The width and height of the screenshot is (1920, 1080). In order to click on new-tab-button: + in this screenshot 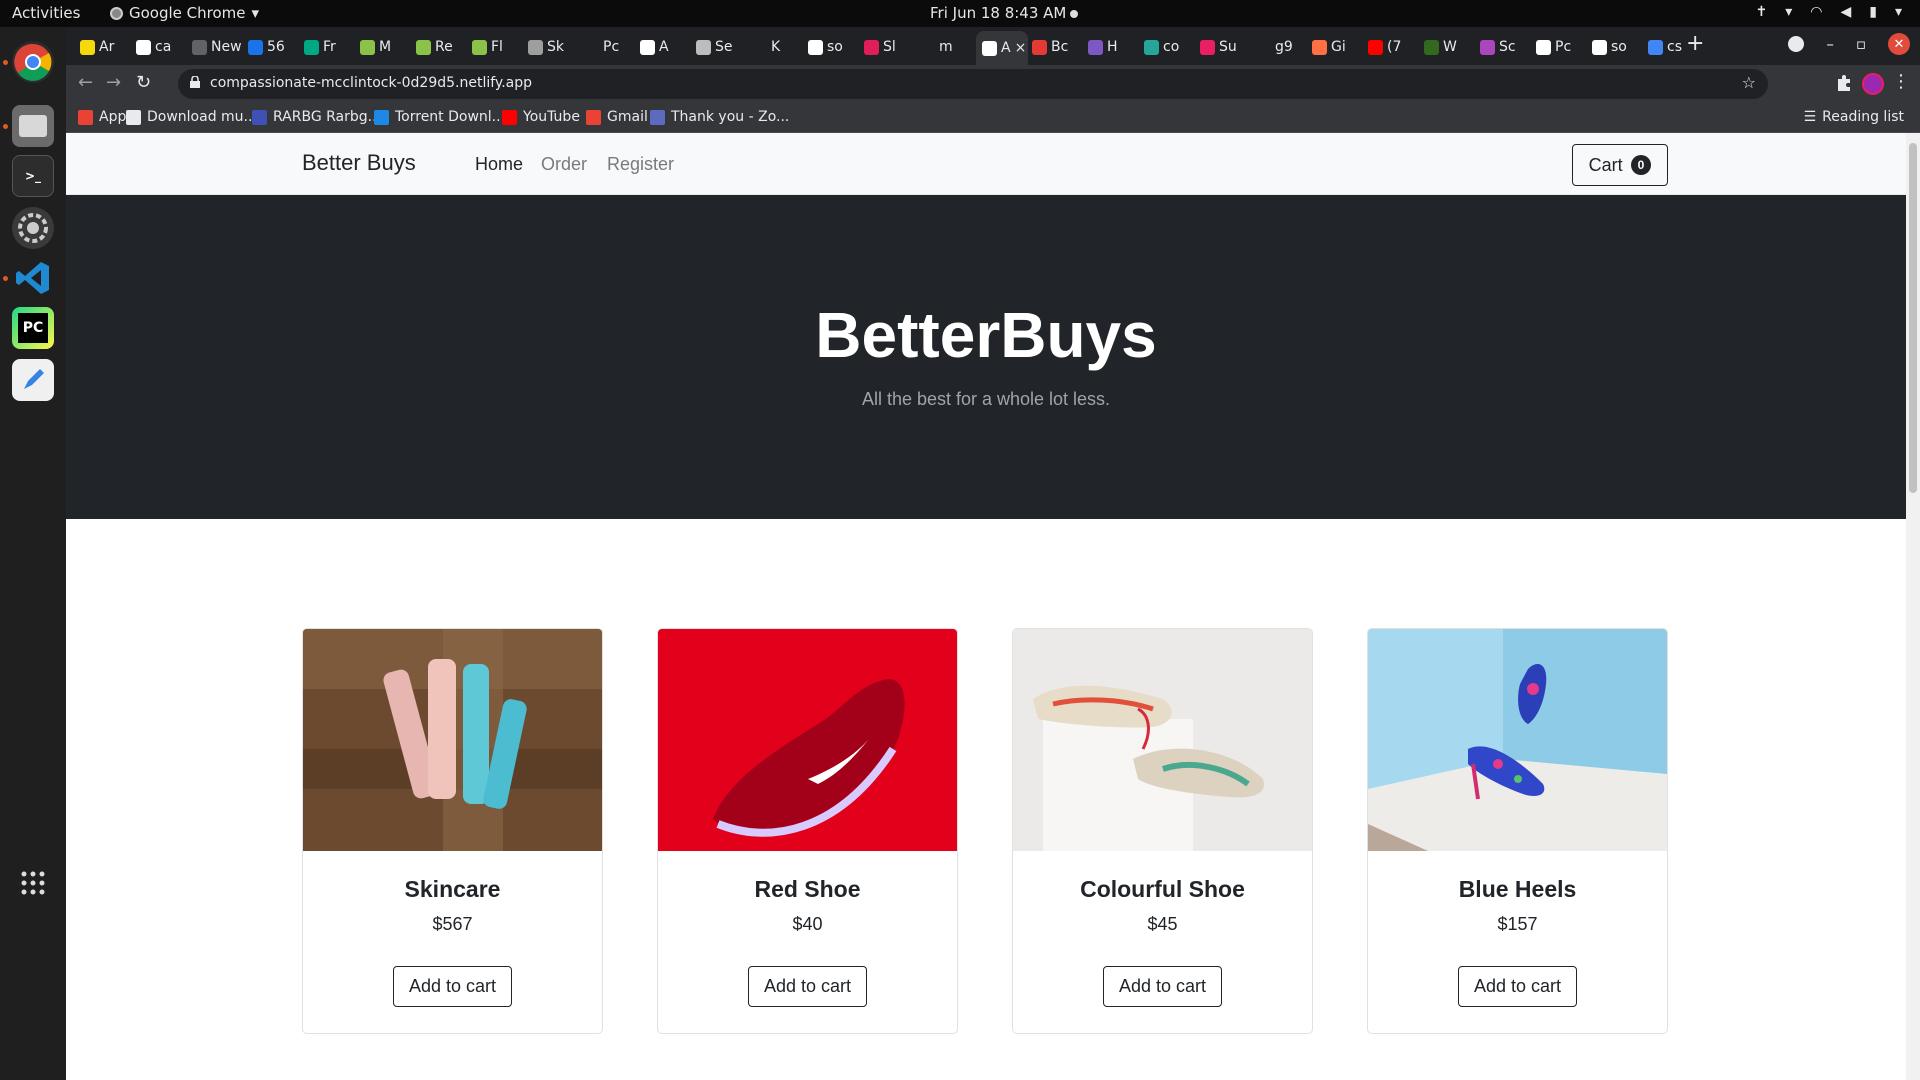, I will do `click(1695, 43)`.